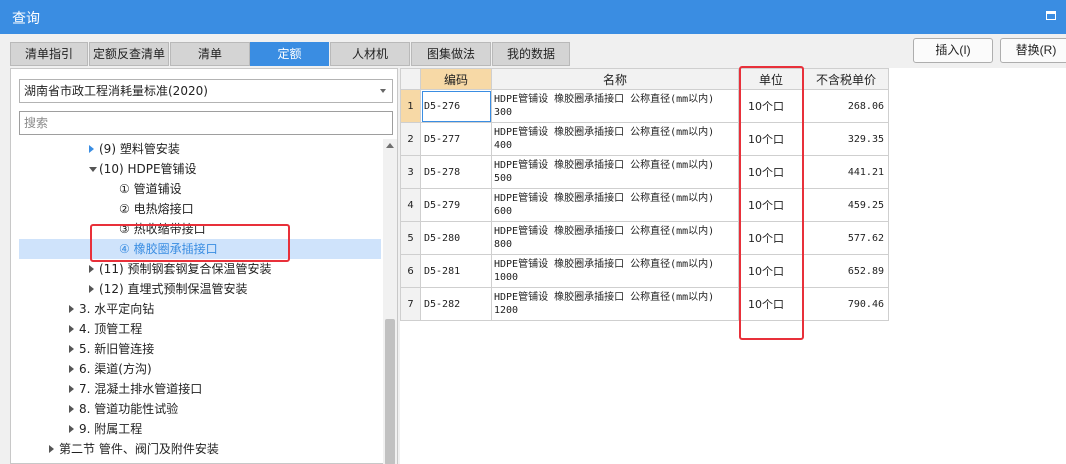 The width and height of the screenshot is (1066, 464). Describe the element at coordinates (111, 329) in the screenshot. I see `tree-item-label: 4. 顶管工程` at that location.